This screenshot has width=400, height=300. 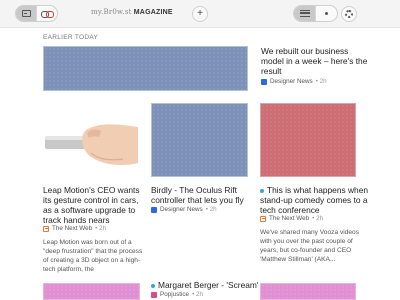 I want to click on article-title: Margaret Berger - 'Scream', so click(x=206, y=285).